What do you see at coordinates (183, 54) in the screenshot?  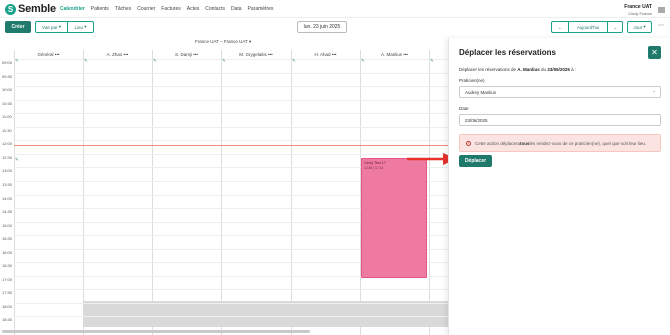 I see `column-name: S. Damji` at bounding box center [183, 54].